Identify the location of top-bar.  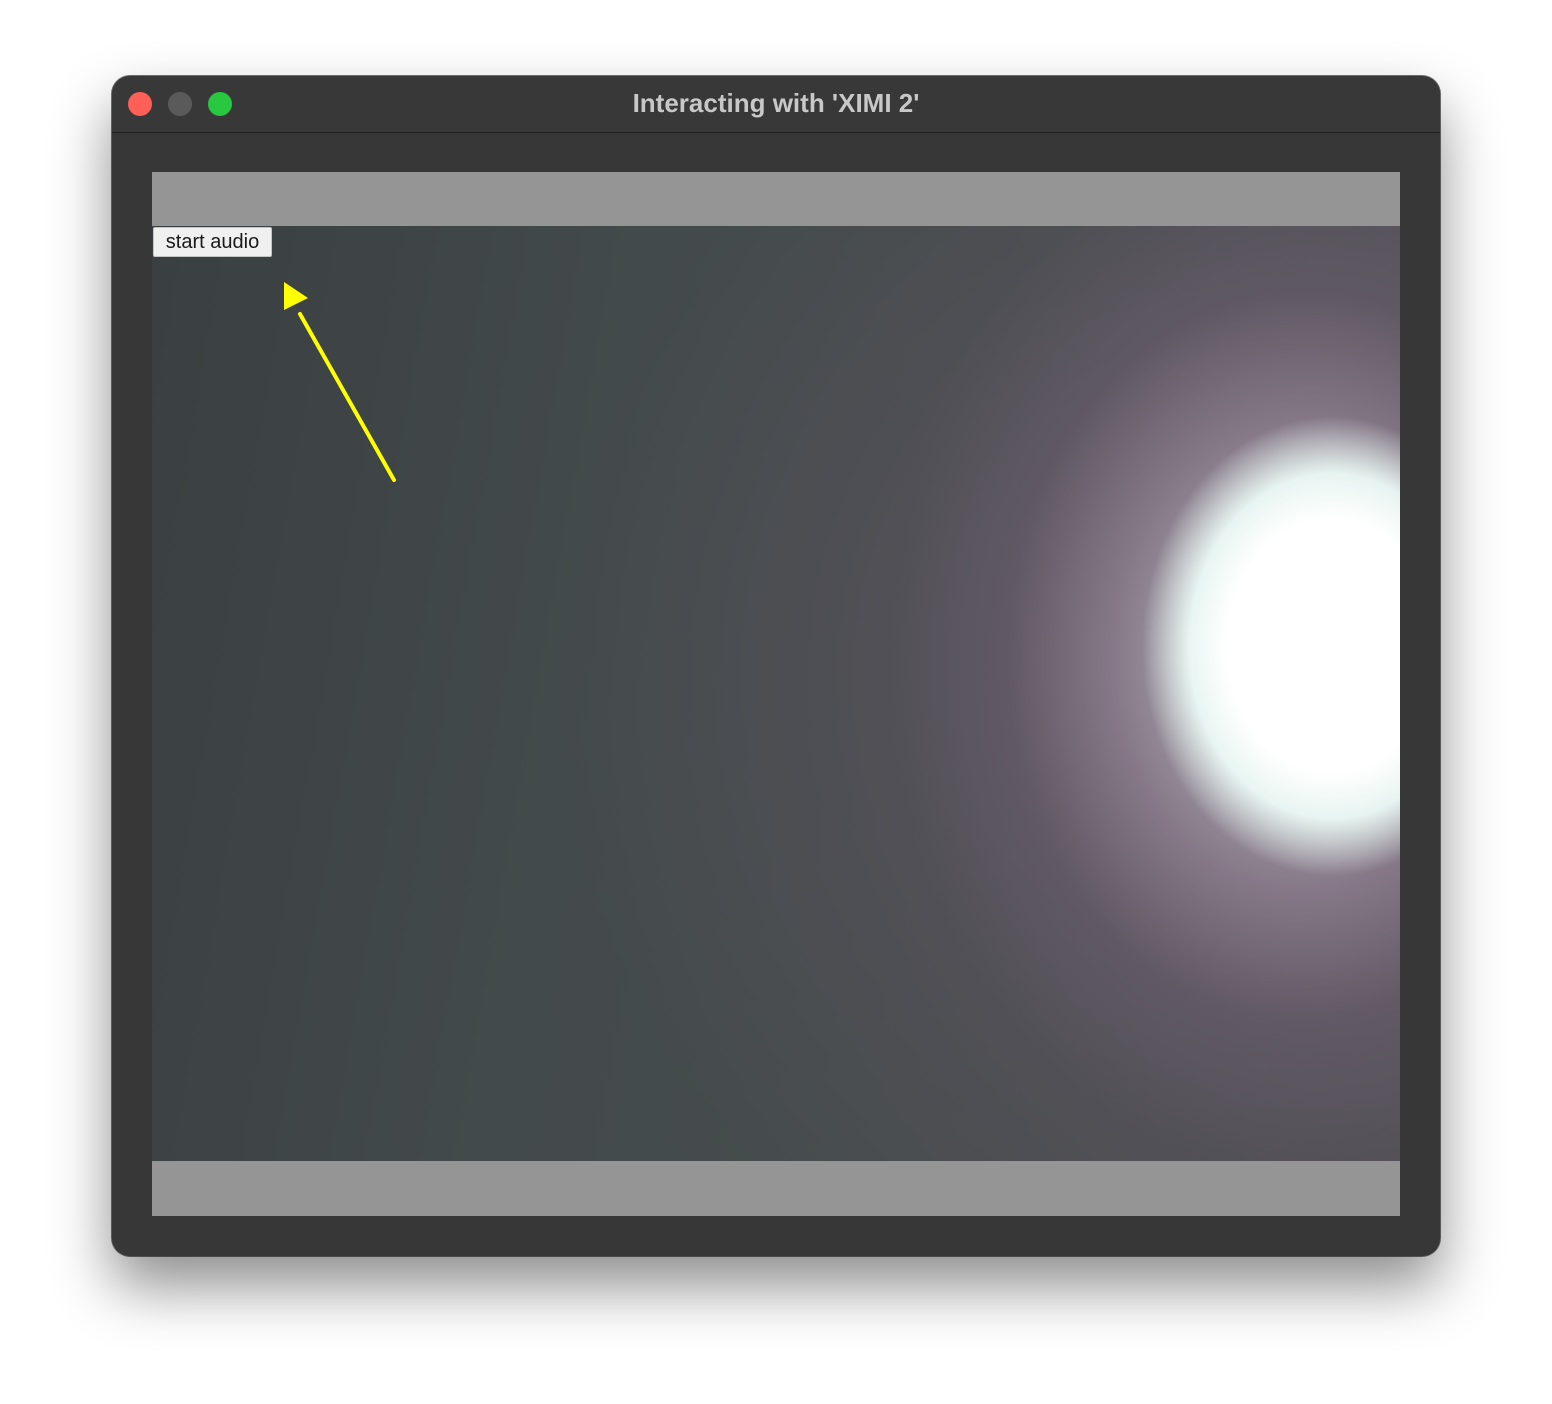
(776, 199).